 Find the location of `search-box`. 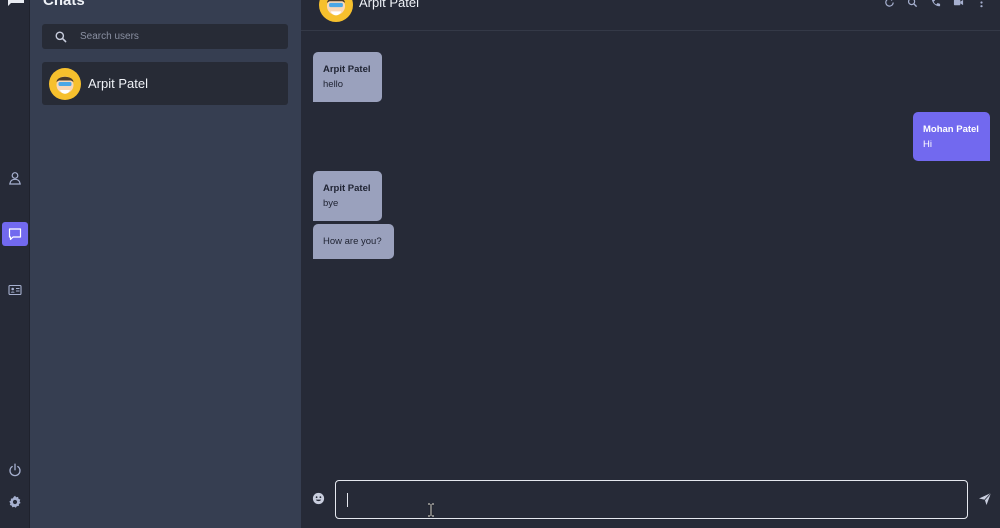

search-box is located at coordinates (165, 36).